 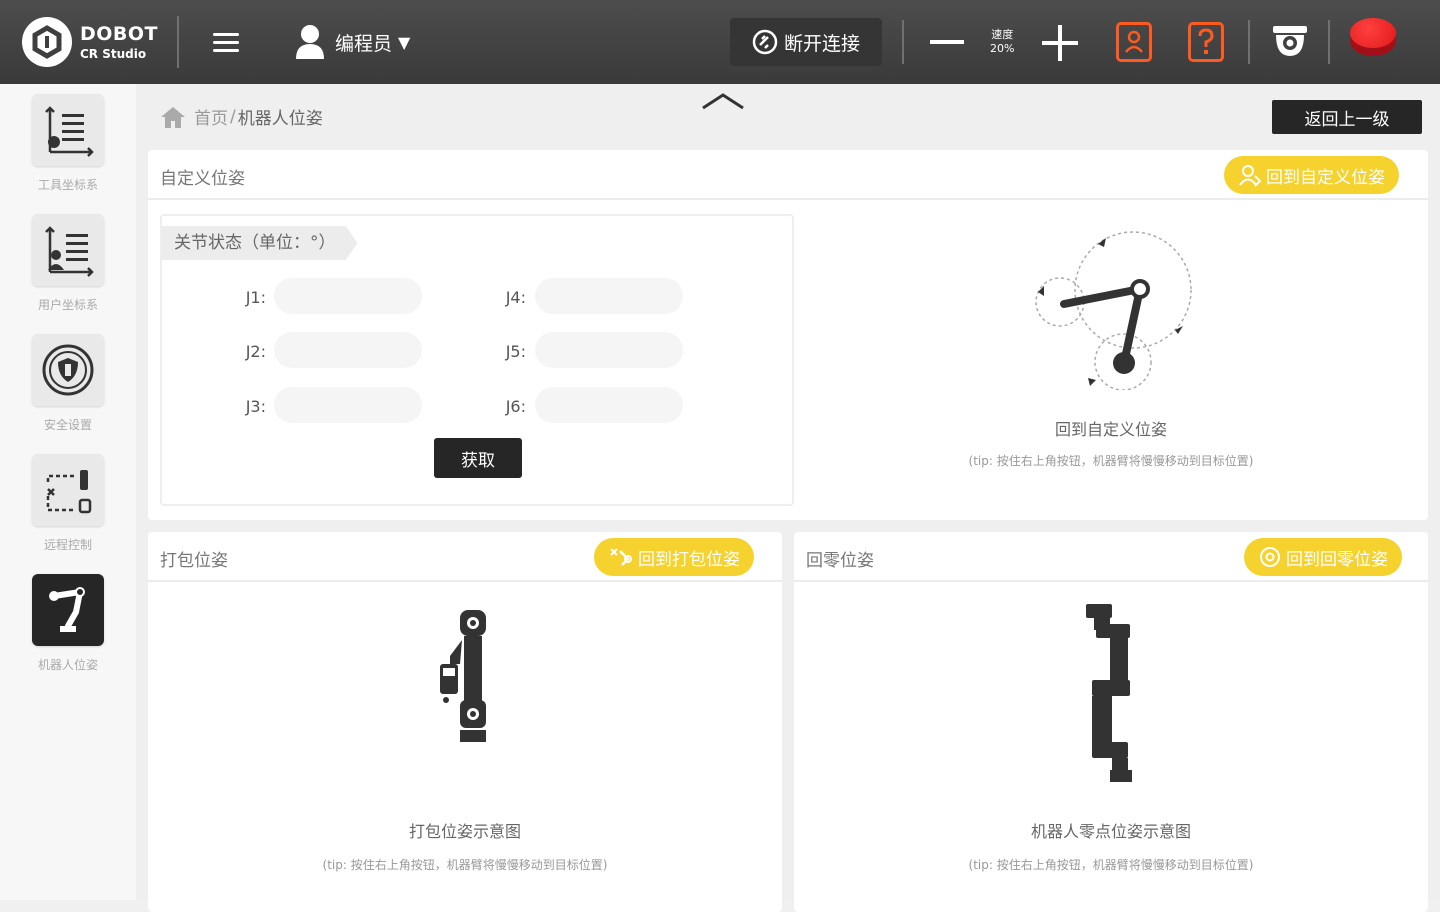 What do you see at coordinates (255, 297) in the screenshot?
I see `joint-label: J1:` at bounding box center [255, 297].